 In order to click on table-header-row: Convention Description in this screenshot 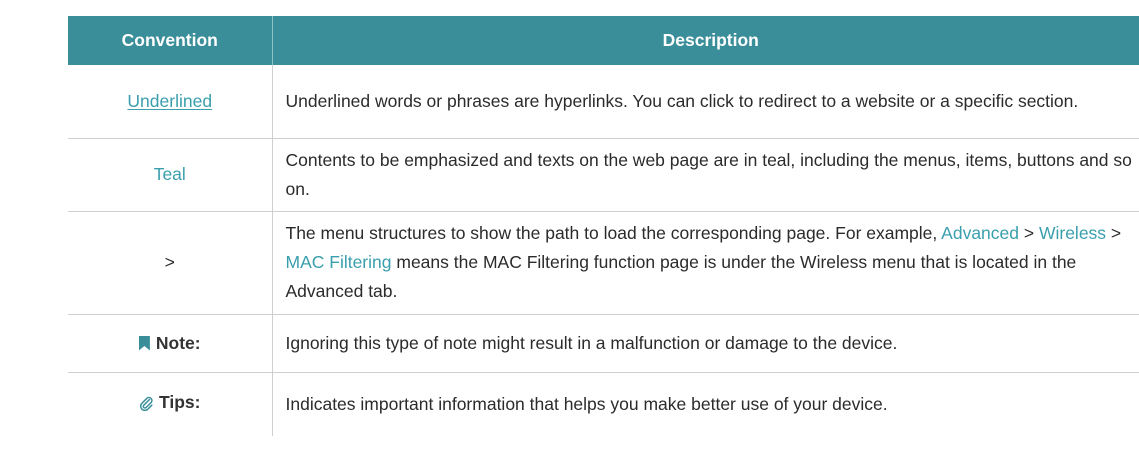, I will do `click(603, 40)`.